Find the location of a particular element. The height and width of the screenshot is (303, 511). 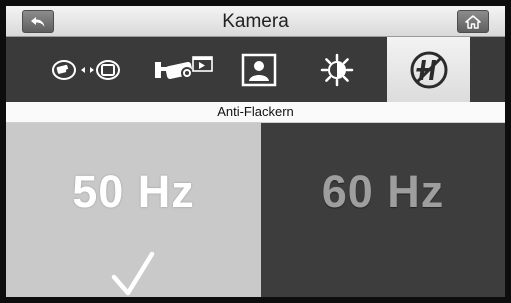

brightness-button is located at coordinates (337, 69).